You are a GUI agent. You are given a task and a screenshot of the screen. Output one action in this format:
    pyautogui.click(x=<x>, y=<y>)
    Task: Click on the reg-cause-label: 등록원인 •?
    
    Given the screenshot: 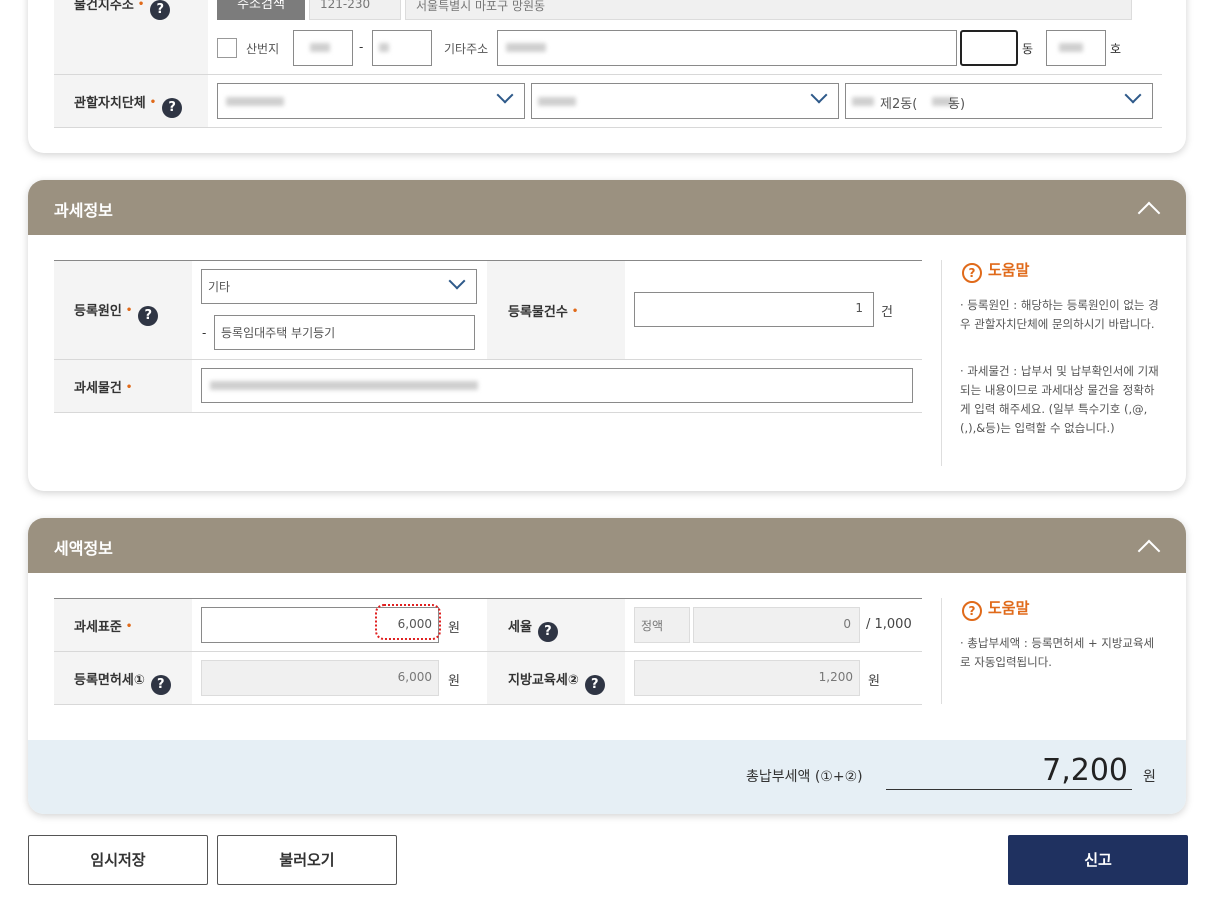 What is the action you would take?
    pyautogui.click(x=116, y=313)
    